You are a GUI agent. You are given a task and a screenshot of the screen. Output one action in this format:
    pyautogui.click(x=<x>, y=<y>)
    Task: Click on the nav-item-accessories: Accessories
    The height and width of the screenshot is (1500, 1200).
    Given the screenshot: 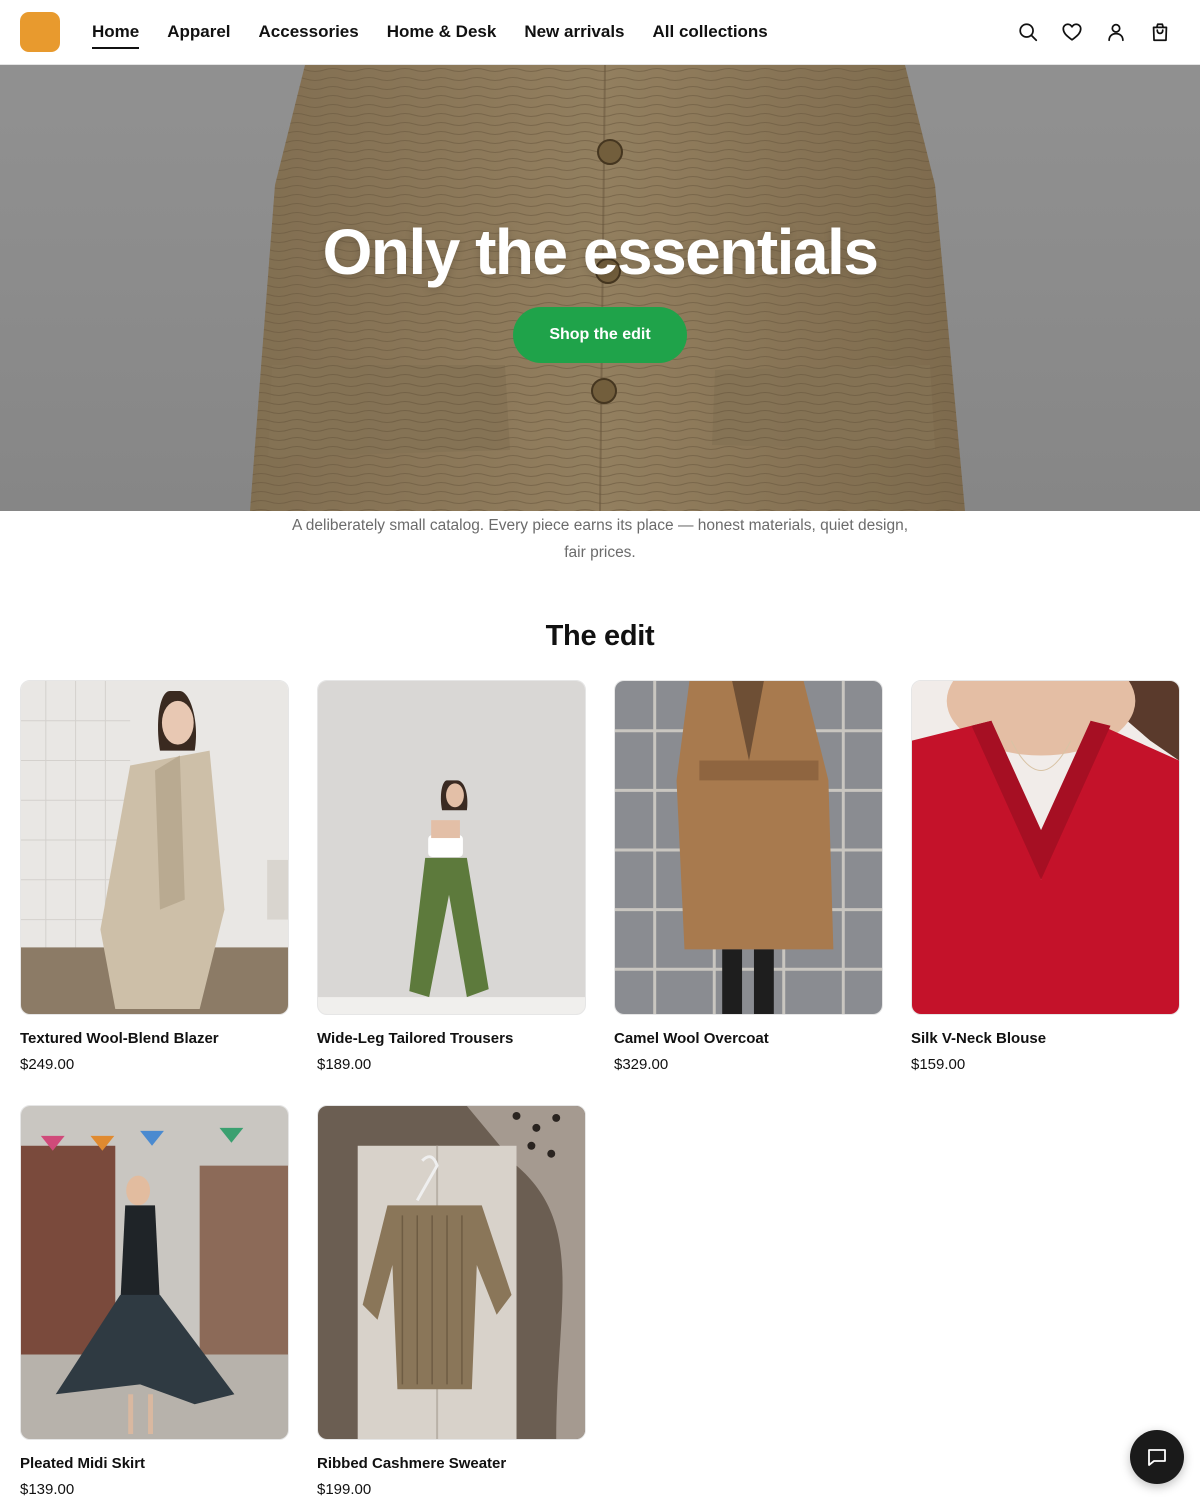 What is the action you would take?
    pyautogui.click(x=309, y=32)
    